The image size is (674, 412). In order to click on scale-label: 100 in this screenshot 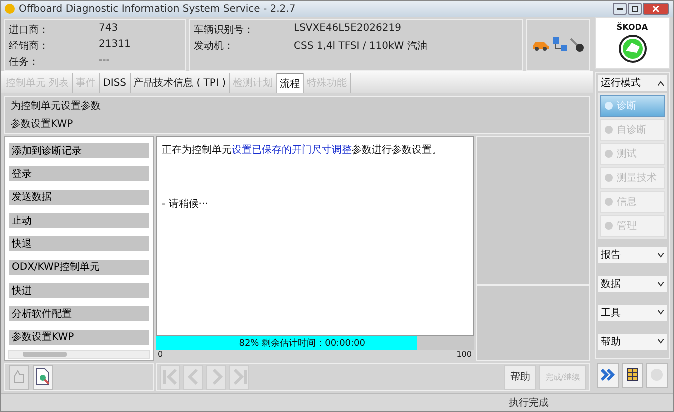, I will do `click(464, 355)`.